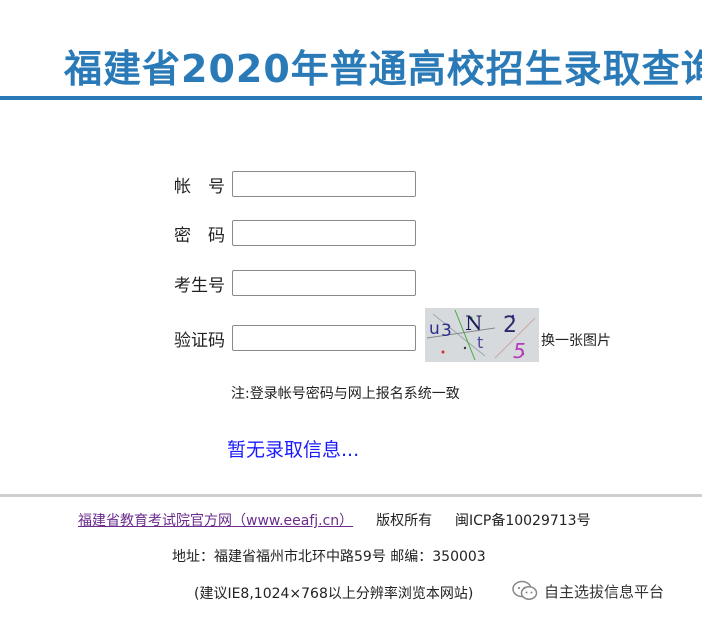 The image size is (702, 620). What do you see at coordinates (576, 340) in the screenshot?
I see `refresh-captcha-link: 换一张图片` at bounding box center [576, 340].